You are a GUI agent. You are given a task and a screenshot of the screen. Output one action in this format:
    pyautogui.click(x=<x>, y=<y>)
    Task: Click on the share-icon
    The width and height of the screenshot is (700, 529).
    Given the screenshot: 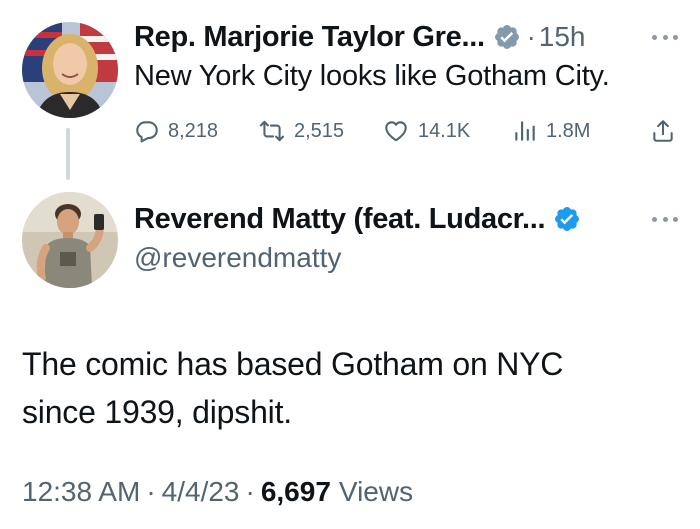 What is the action you would take?
    pyautogui.click(x=663, y=131)
    